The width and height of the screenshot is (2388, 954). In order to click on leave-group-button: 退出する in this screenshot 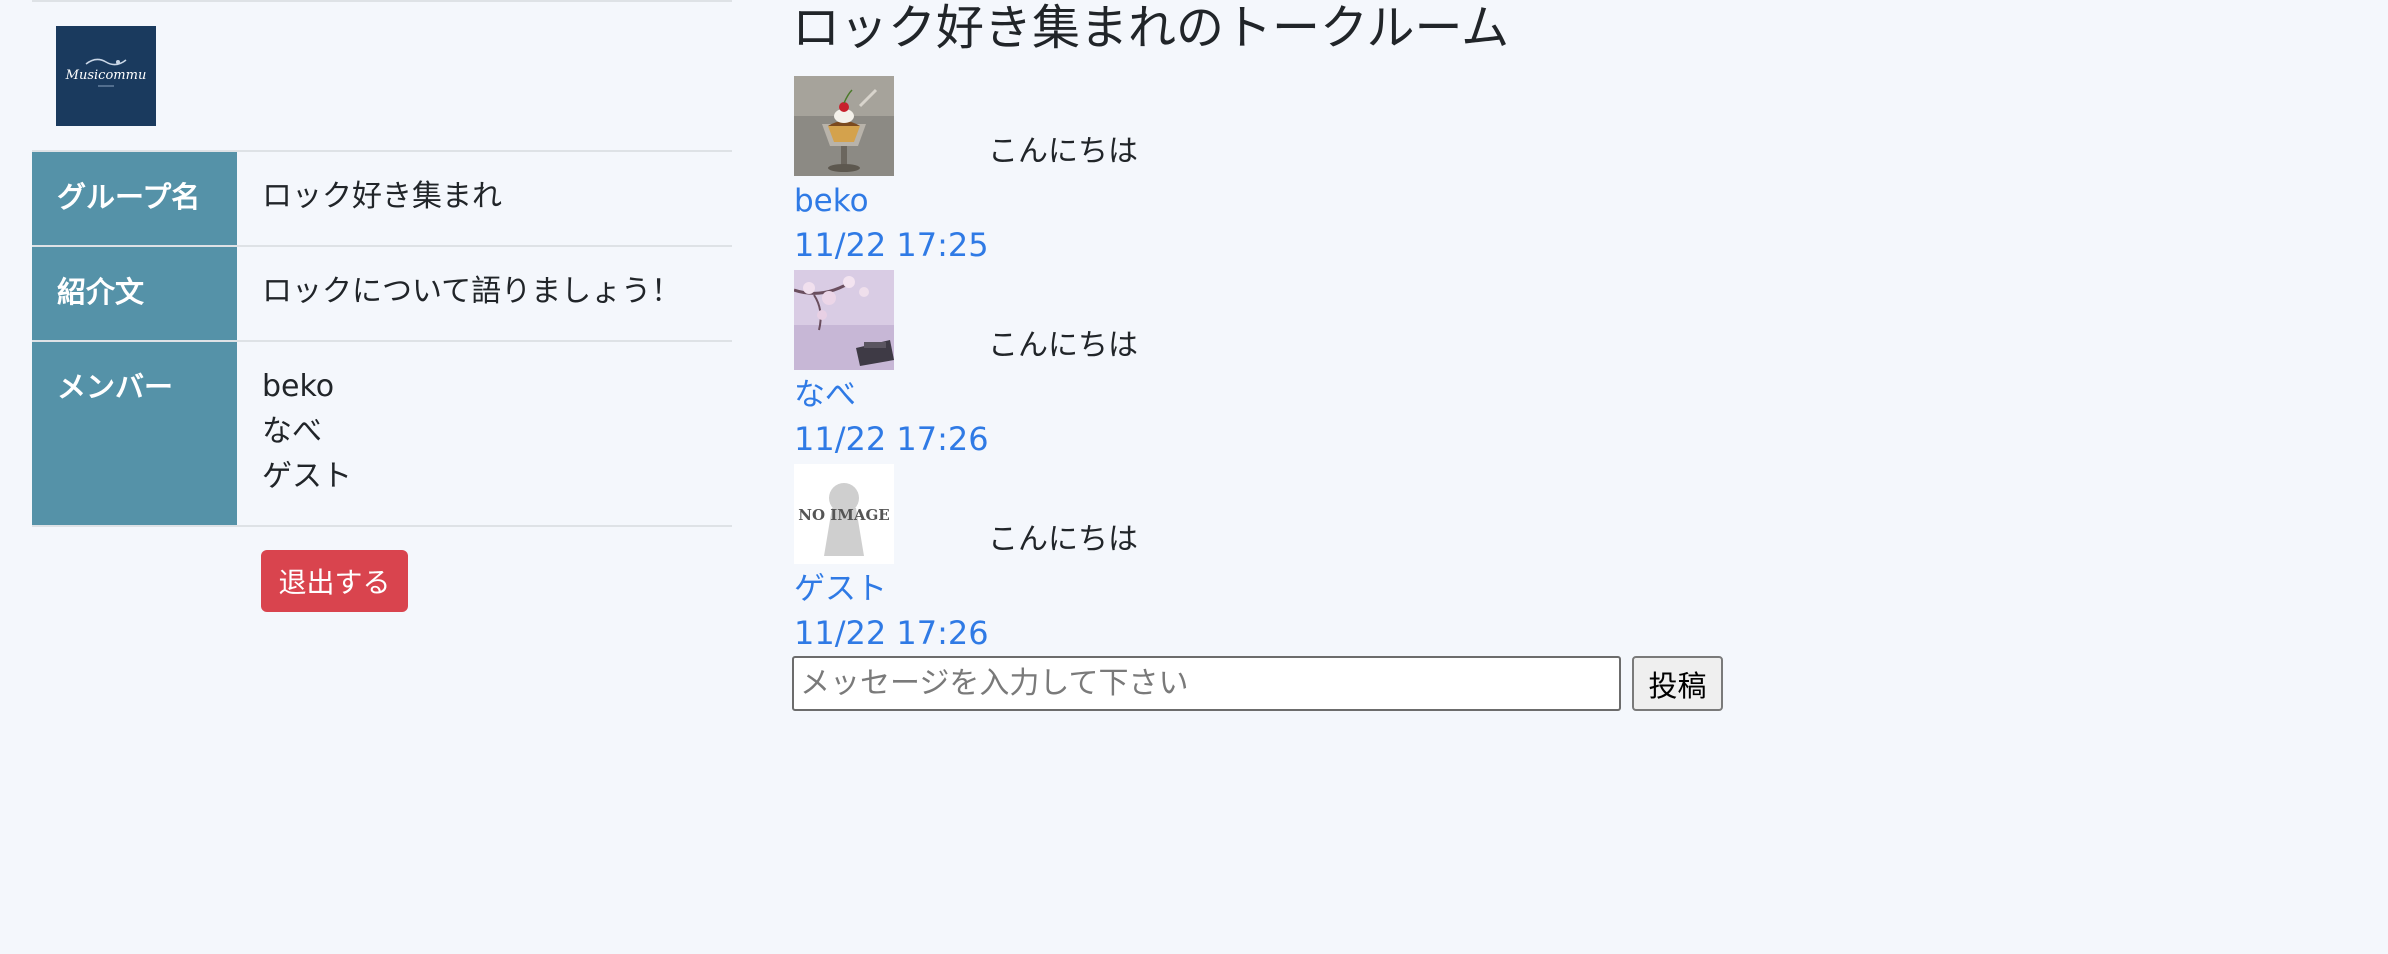, I will do `click(334, 581)`.